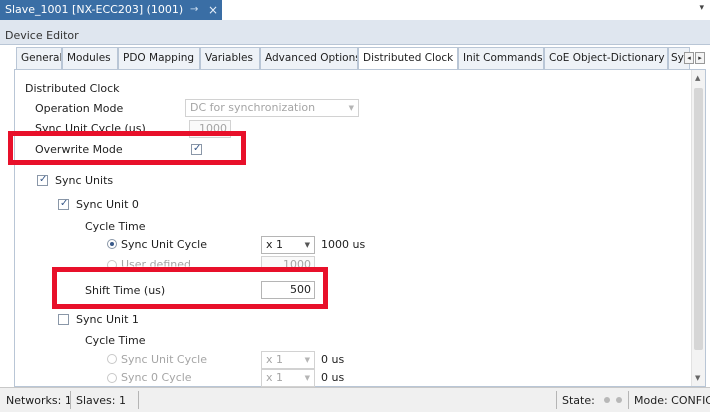 The image size is (710, 412). I want to click on sync0-cycle-radio-label: Sync 0 Cycle, so click(156, 377).